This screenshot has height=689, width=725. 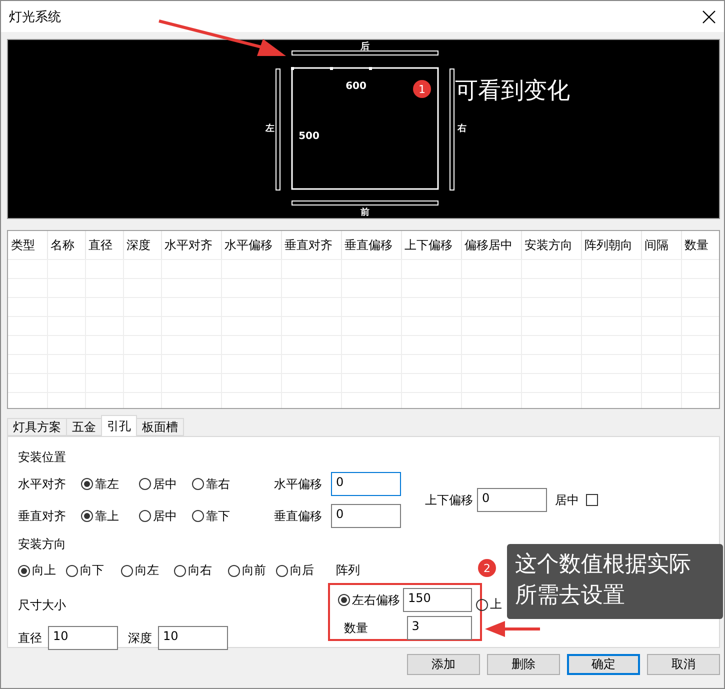 What do you see at coordinates (42, 516) in the screenshot?
I see `field-label: 垂直对齐` at bounding box center [42, 516].